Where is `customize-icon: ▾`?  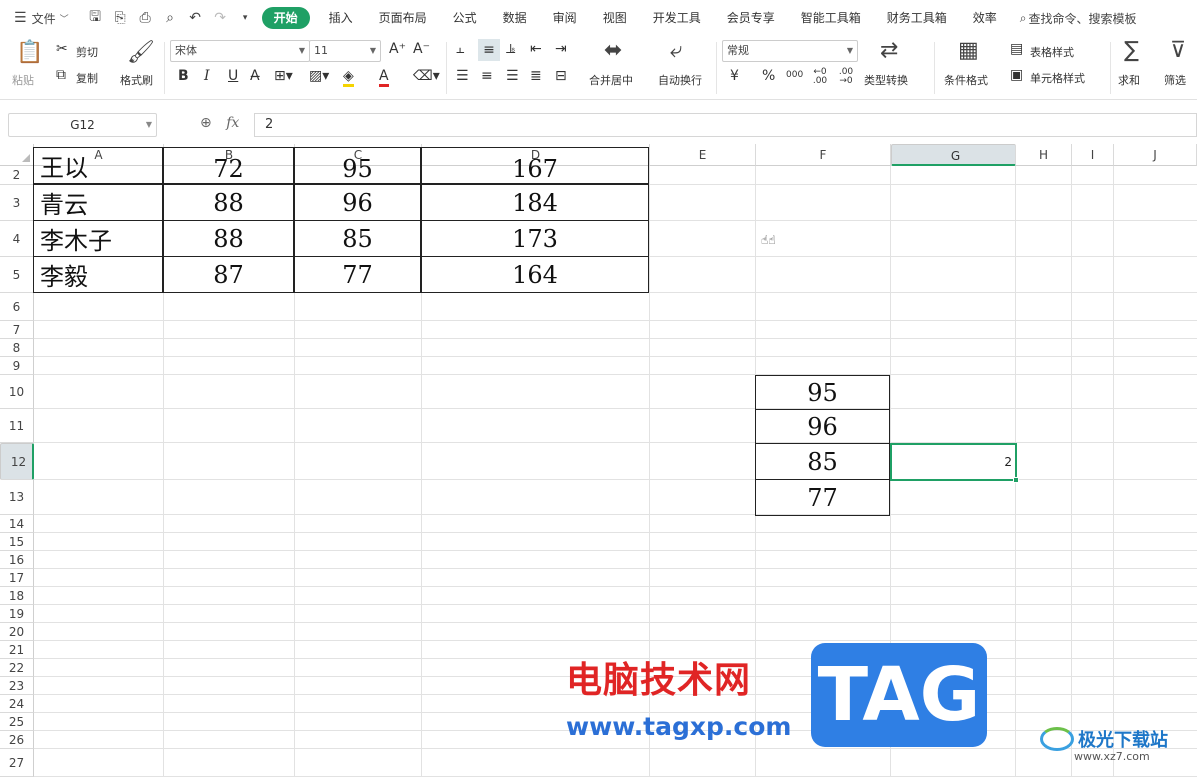
customize-icon: ▾ is located at coordinates (245, 18).